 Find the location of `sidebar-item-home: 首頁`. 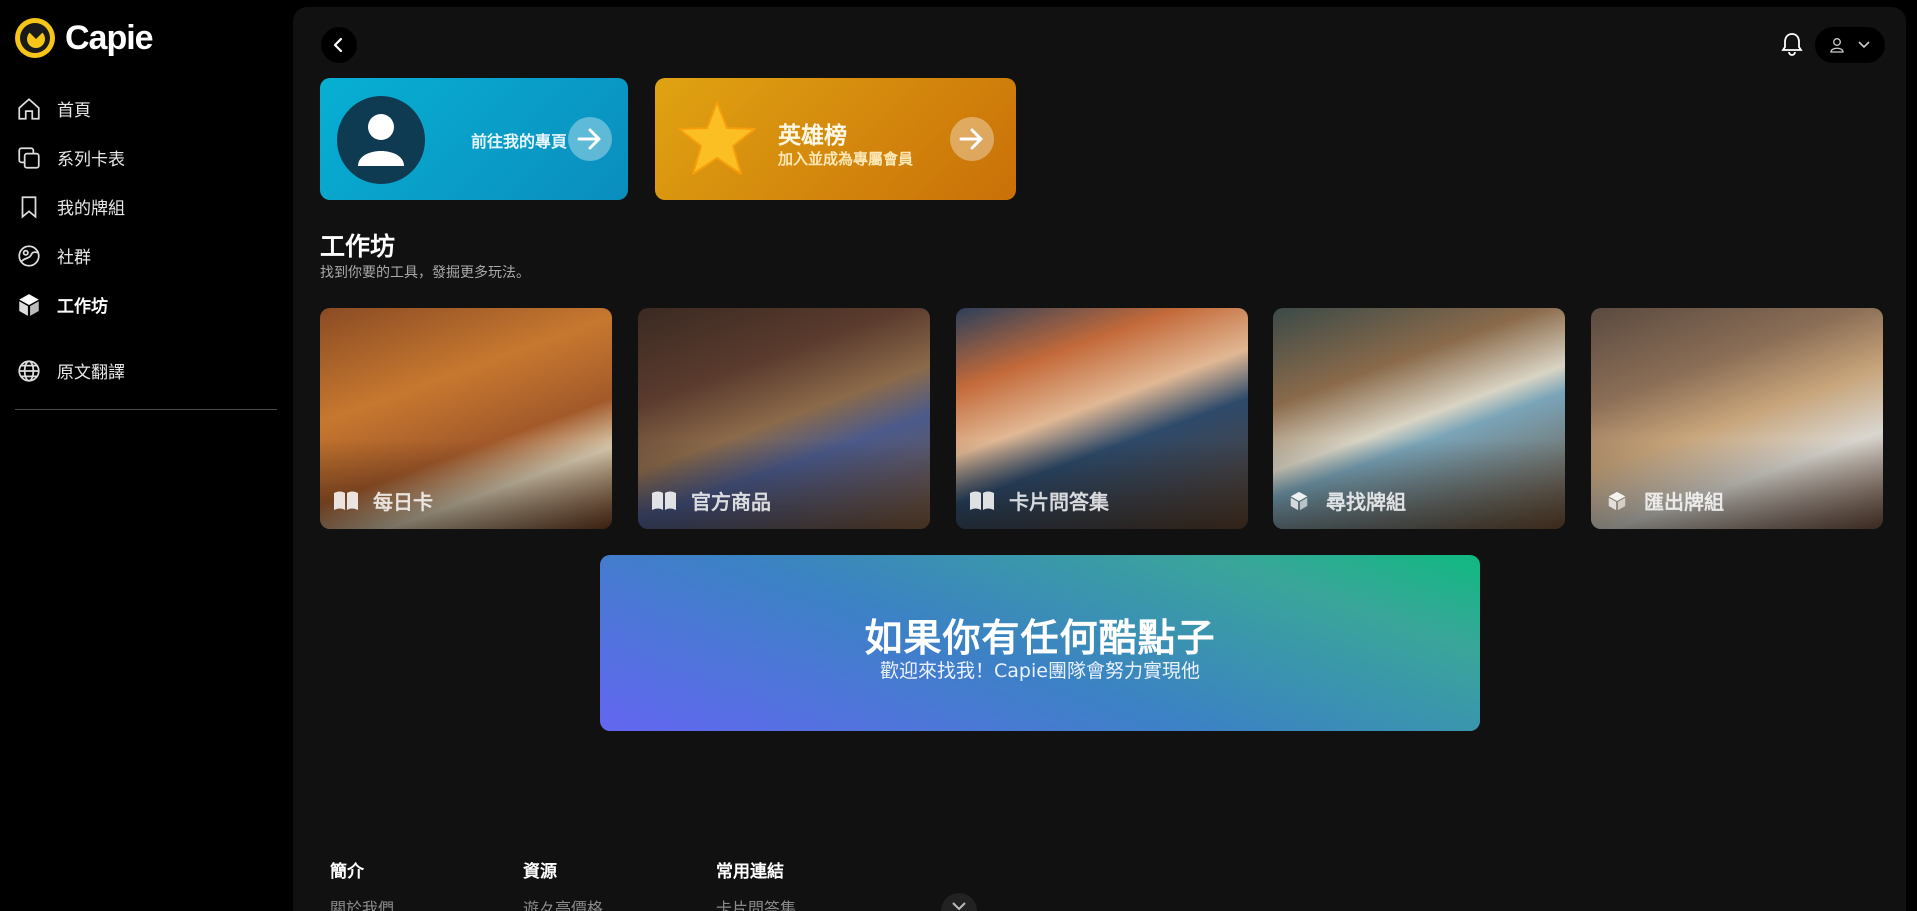

sidebar-item-home: 首頁 is located at coordinates (146, 108).